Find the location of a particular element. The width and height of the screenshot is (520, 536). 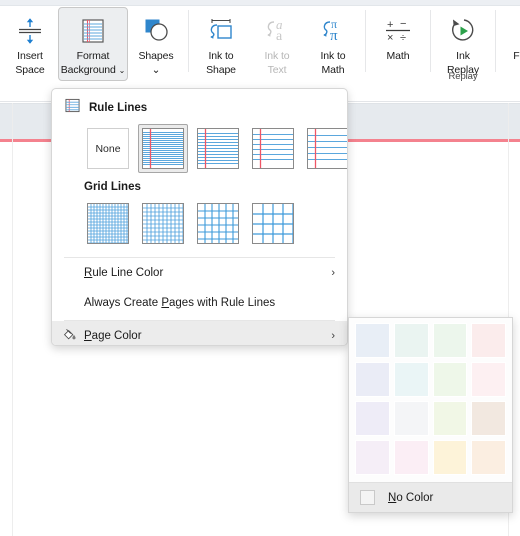

ink-to-math-icon: π π is located at coordinates (333, 31).